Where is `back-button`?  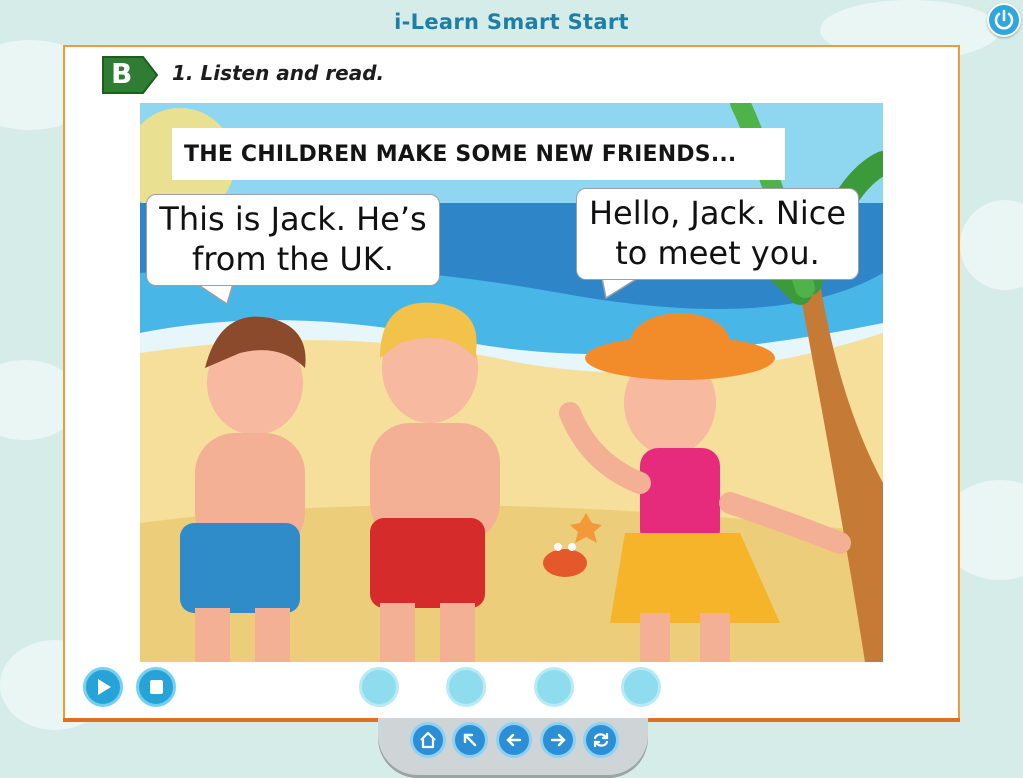 back-button is located at coordinates (514, 740).